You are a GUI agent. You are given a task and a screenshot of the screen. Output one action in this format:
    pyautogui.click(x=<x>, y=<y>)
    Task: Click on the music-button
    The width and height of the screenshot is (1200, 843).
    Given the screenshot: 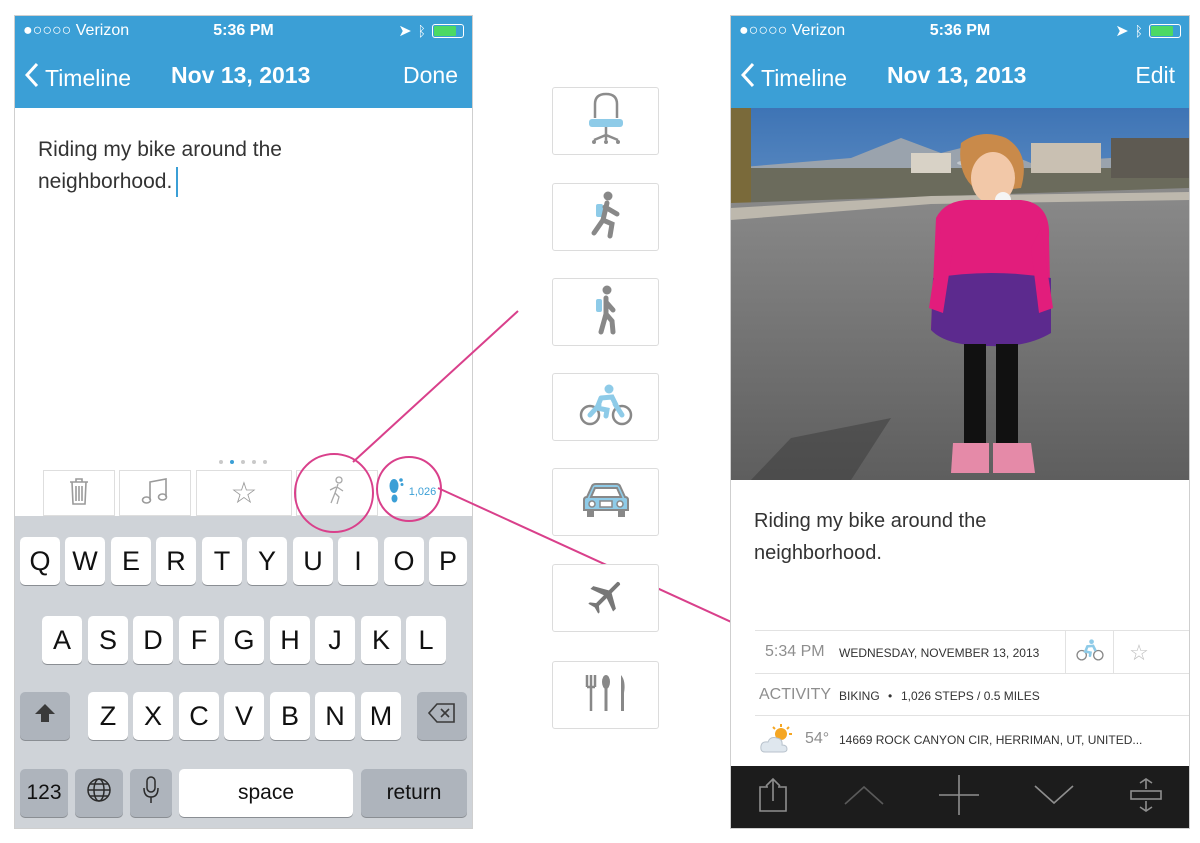 What is the action you would take?
    pyautogui.click(x=155, y=493)
    